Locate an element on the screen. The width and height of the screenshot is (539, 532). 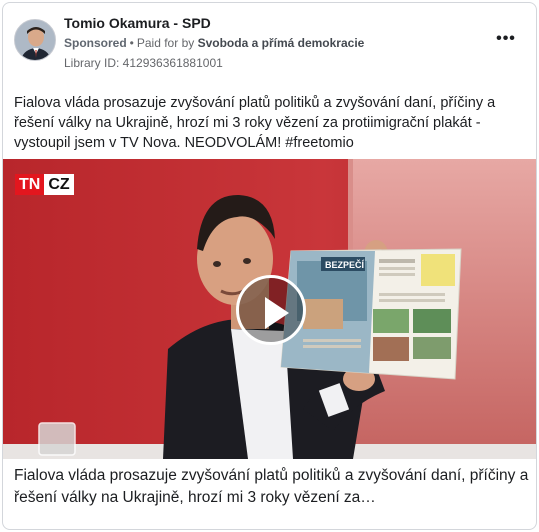
page-name: Tomio Okamura - SPD is located at coordinates (137, 23).